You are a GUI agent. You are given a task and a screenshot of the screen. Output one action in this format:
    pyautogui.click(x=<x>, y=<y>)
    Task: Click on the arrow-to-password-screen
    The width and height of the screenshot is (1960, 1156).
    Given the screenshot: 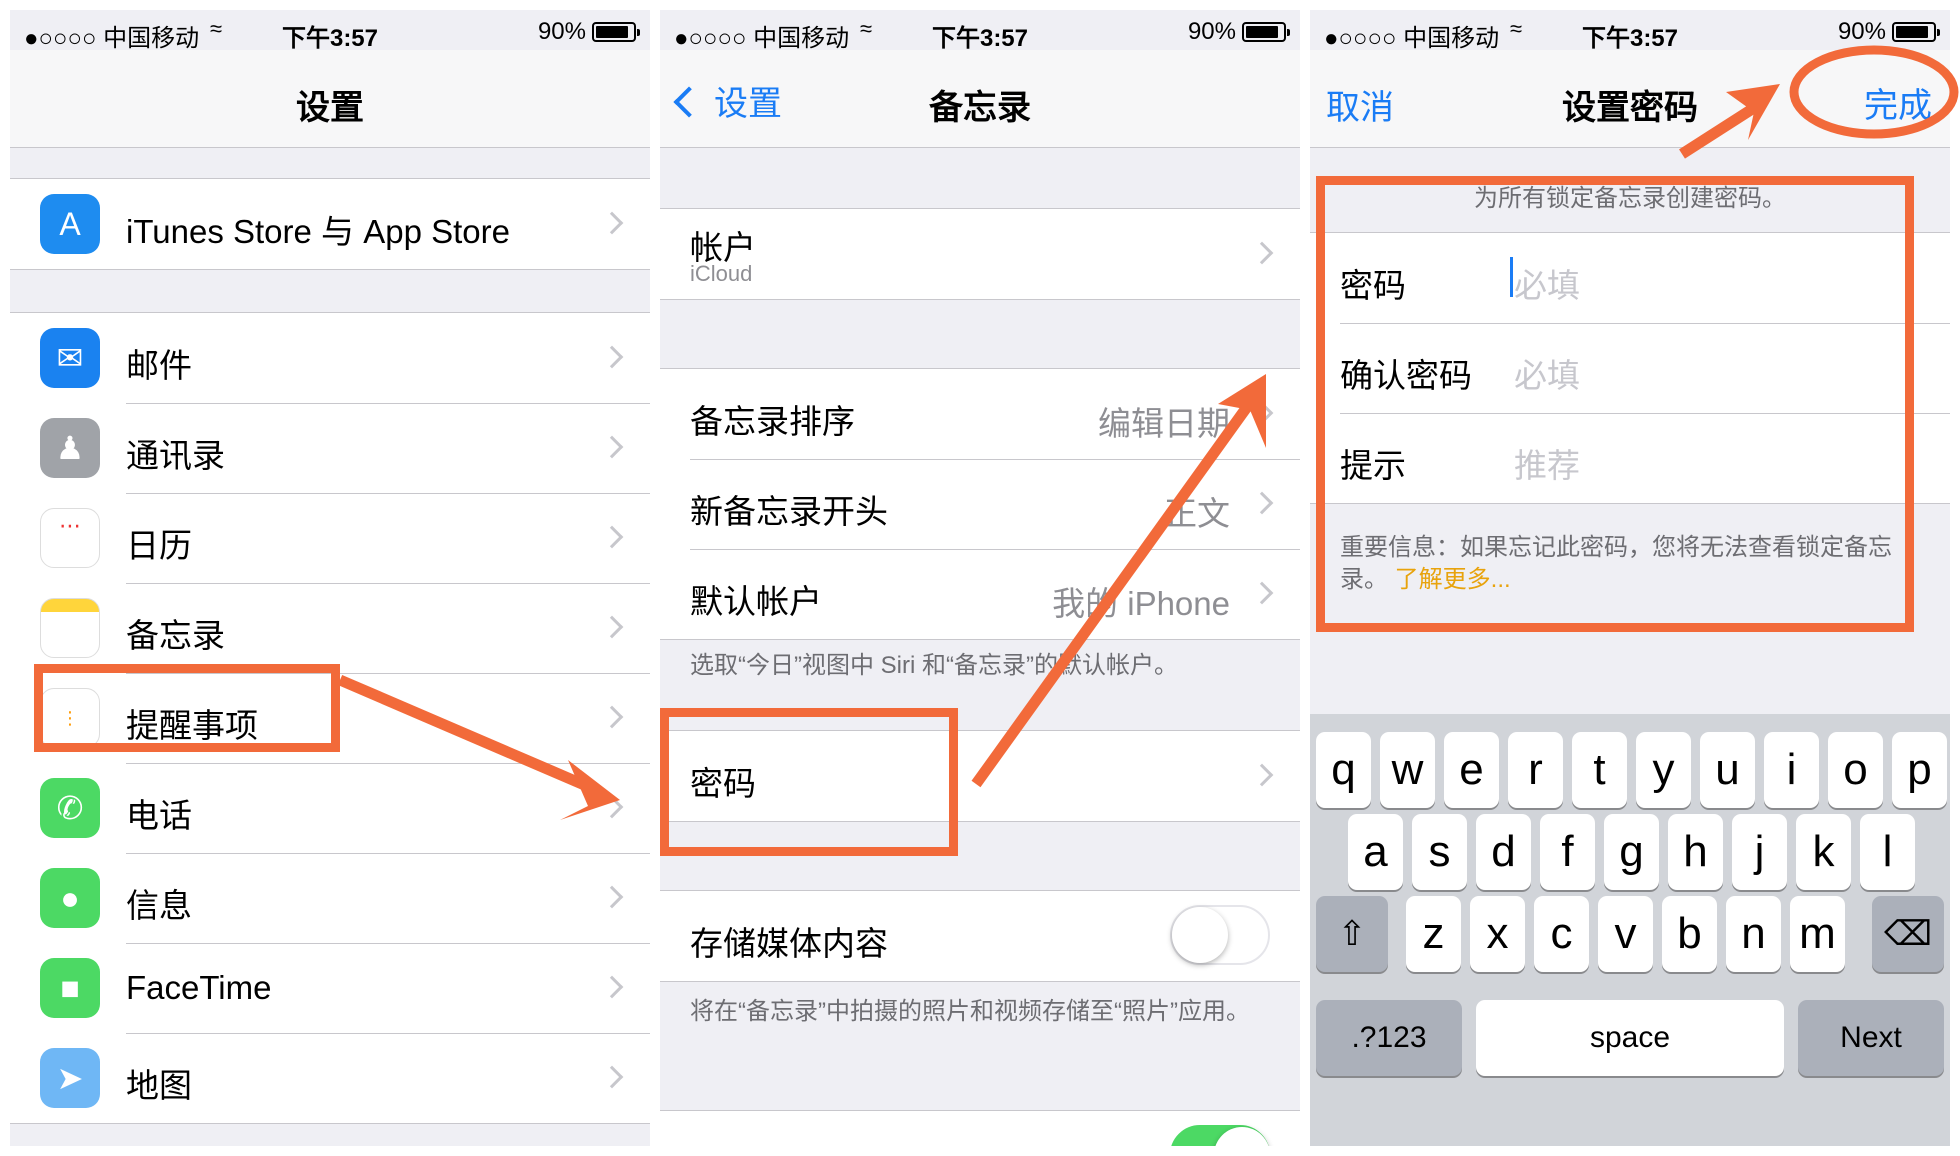 What is the action you would take?
    pyautogui.click(x=1114, y=592)
    